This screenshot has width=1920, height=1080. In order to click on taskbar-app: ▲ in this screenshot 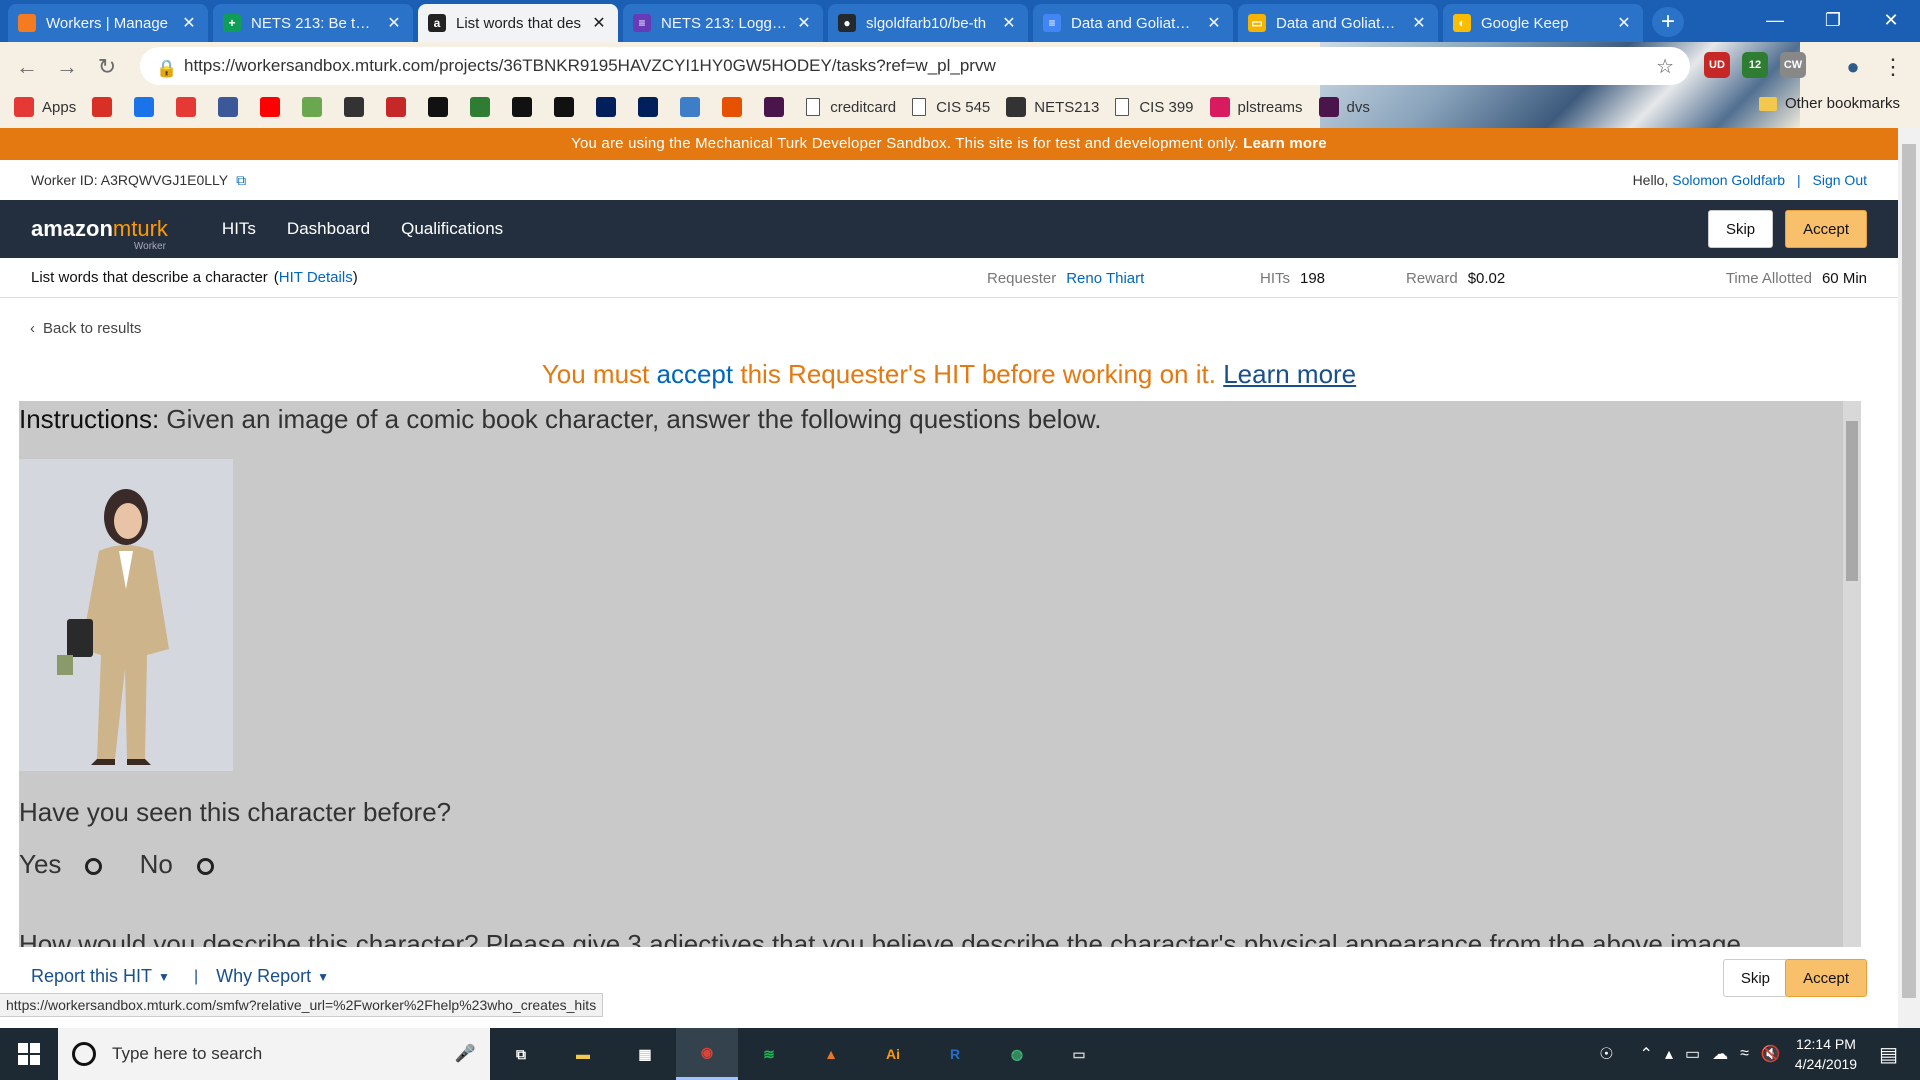, I will do `click(831, 1054)`.